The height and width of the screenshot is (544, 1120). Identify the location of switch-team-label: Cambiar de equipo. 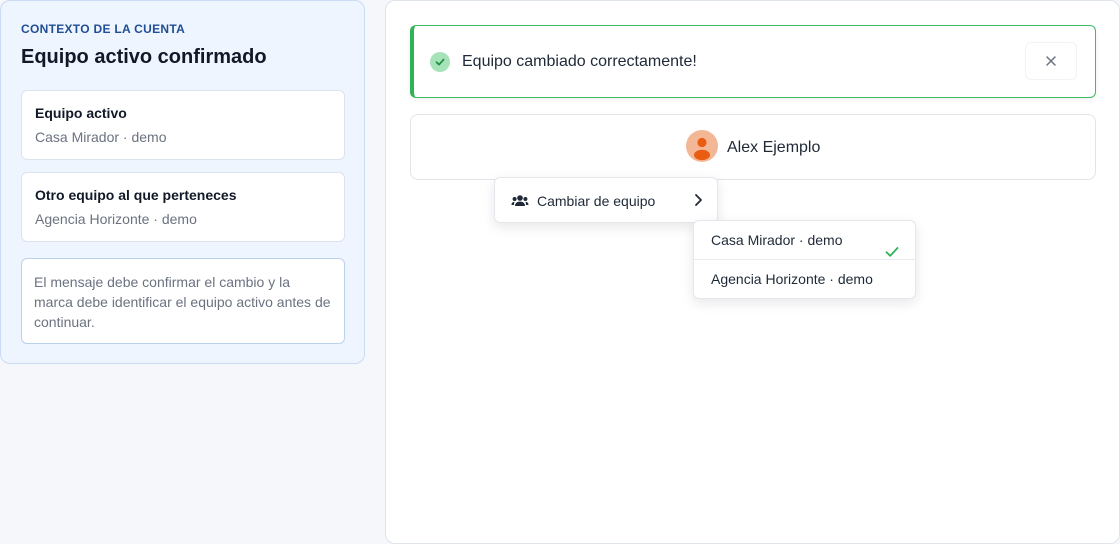
(596, 201).